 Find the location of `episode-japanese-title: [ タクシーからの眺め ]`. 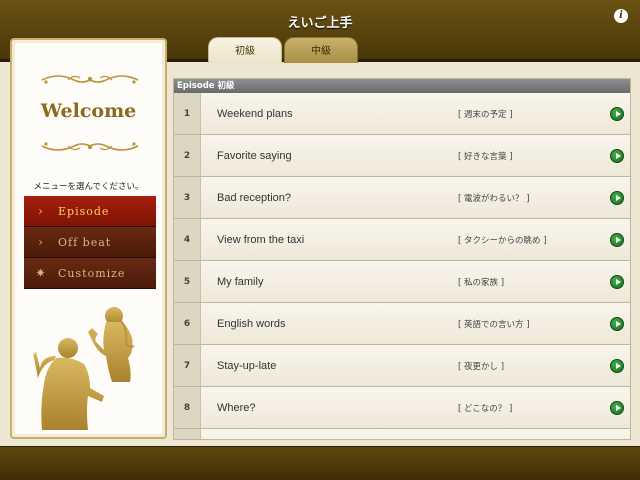

episode-japanese-title: [ タクシーからの眺め ] is located at coordinates (502, 240).